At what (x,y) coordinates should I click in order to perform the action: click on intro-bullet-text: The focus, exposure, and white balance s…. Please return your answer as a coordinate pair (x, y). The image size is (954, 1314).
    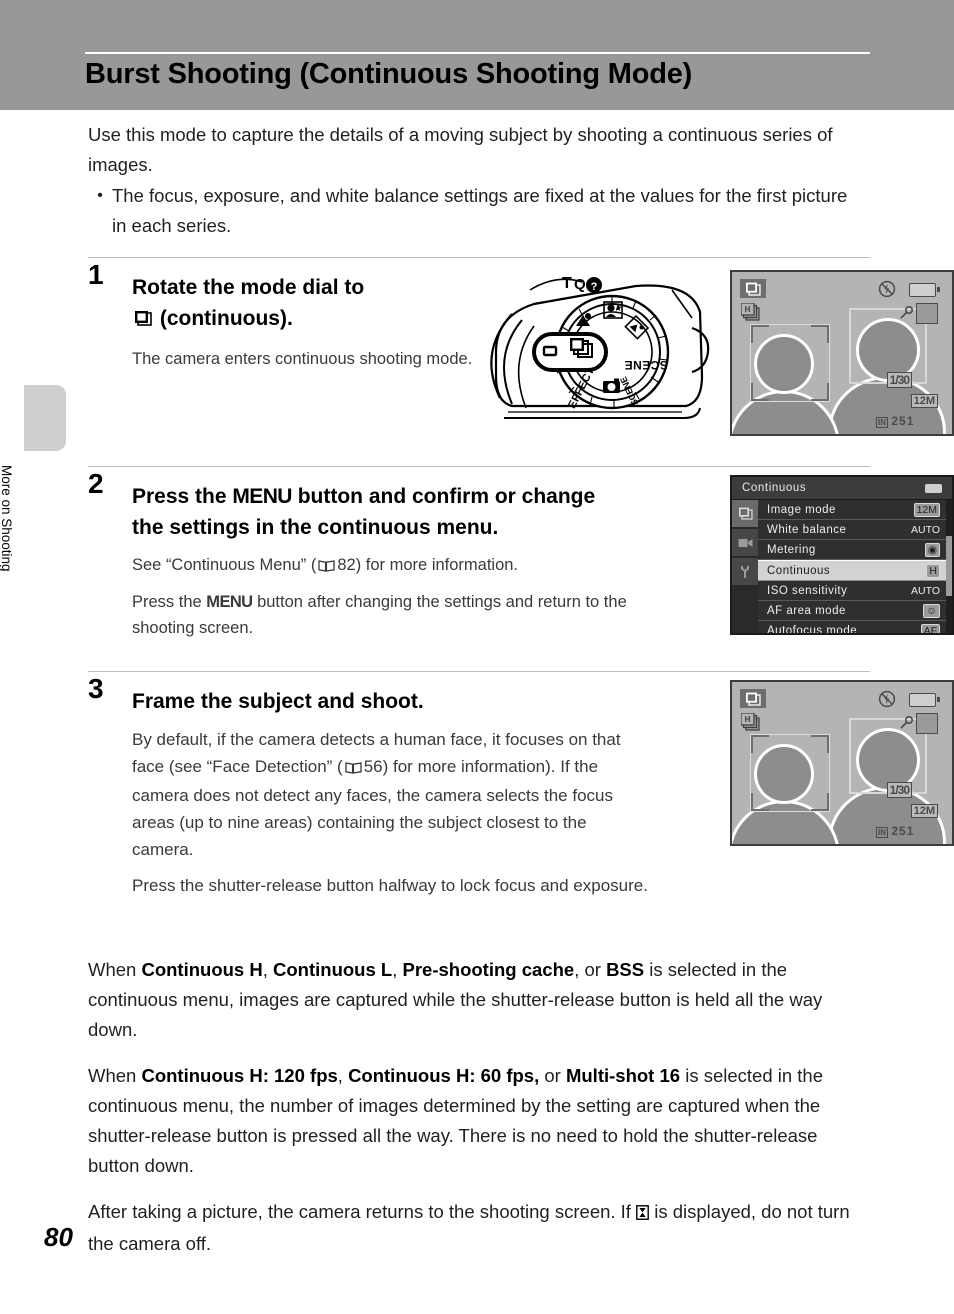
    Looking at the image, I should click on (480, 210).